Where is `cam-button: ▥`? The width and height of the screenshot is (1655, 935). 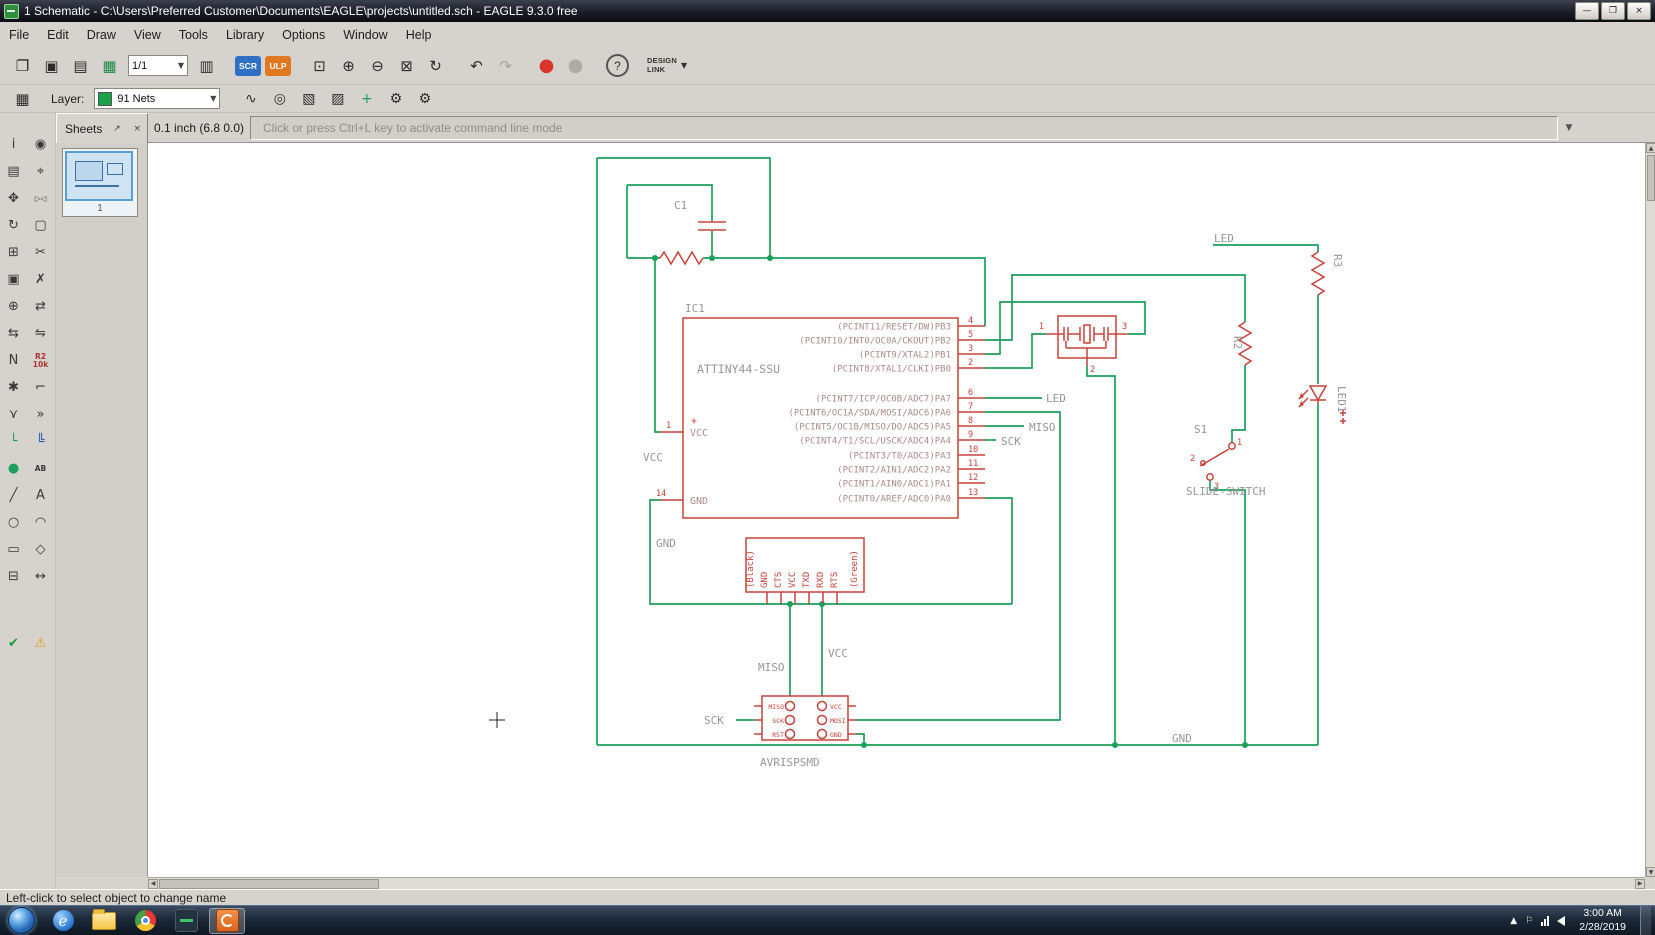 cam-button: ▥ is located at coordinates (206, 65).